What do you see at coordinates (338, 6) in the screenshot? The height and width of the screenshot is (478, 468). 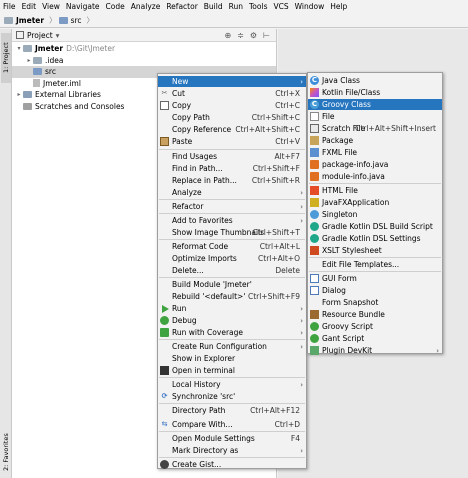 I see `menu-help: Help` at bounding box center [338, 6].